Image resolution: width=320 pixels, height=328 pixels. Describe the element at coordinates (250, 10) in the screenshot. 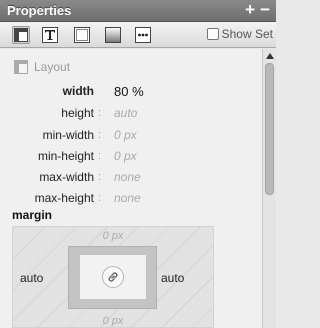

I see `add-icon: +` at that location.